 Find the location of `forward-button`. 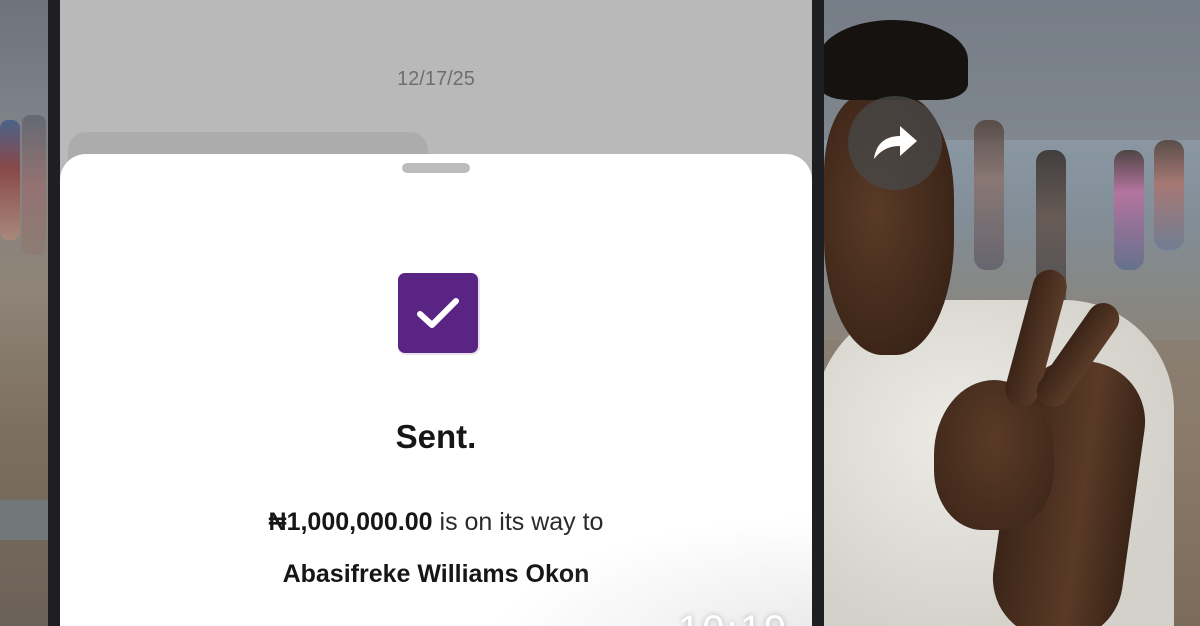

forward-button is located at coordinates (895, 143).